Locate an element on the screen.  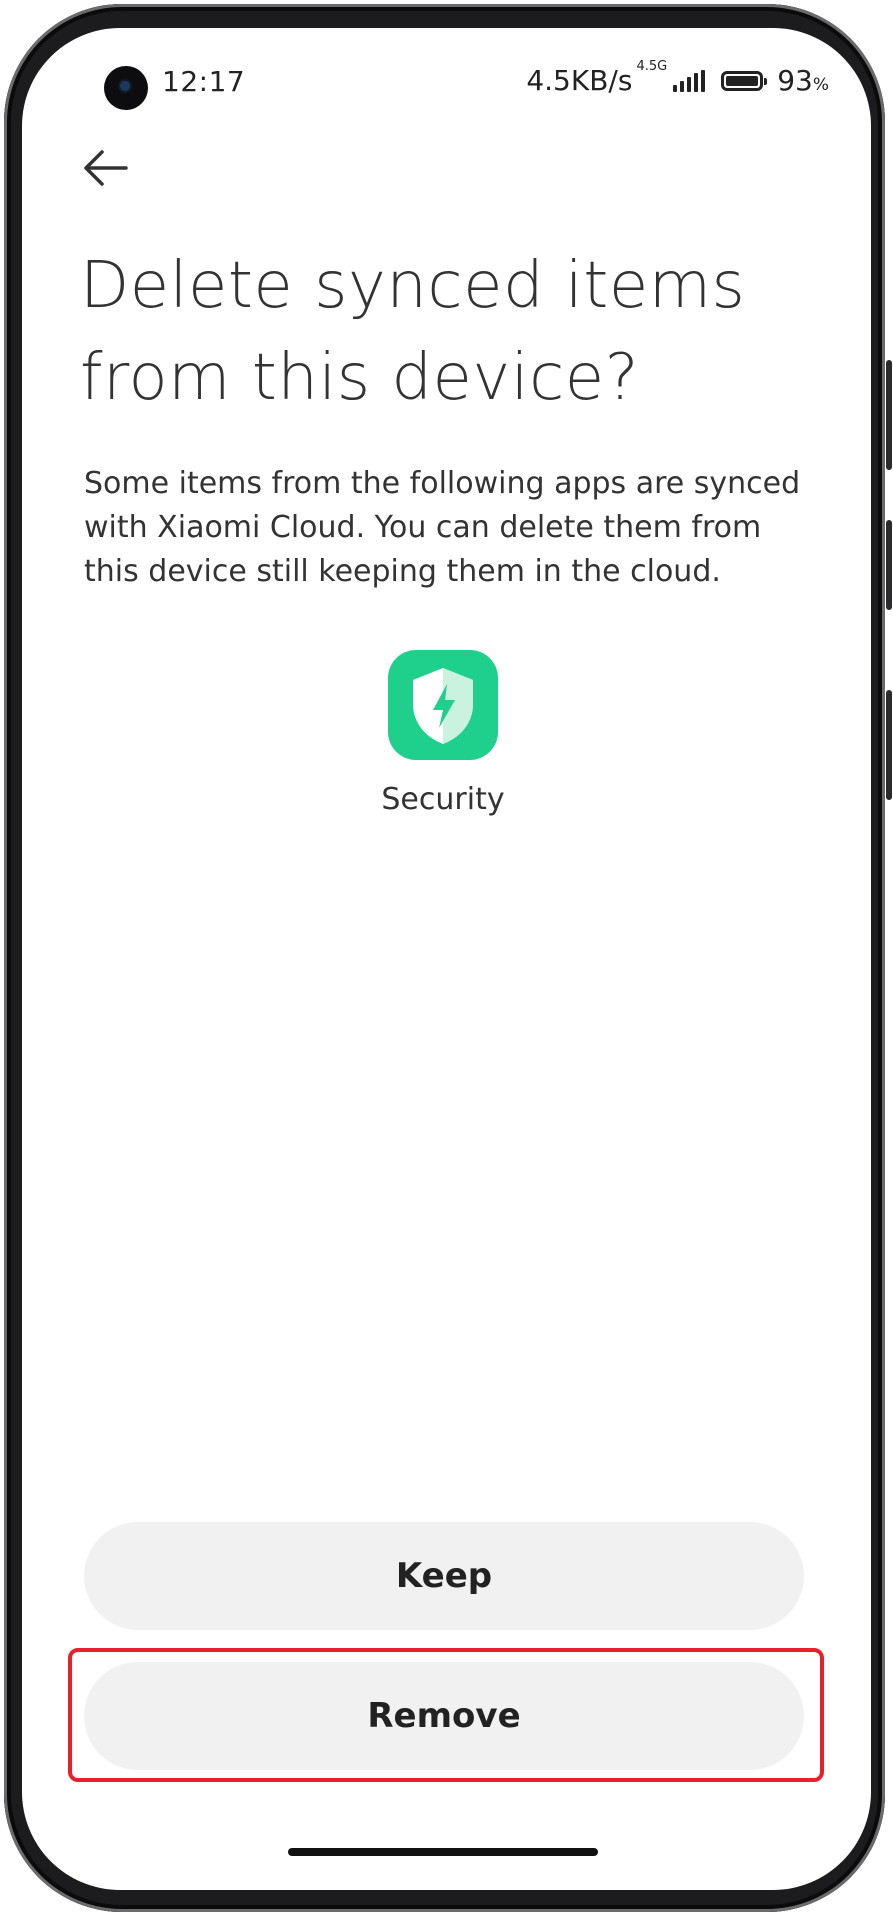
status-bar-right: 4.5KB/s 4.5G 93% is located at coordinates (677, 78).